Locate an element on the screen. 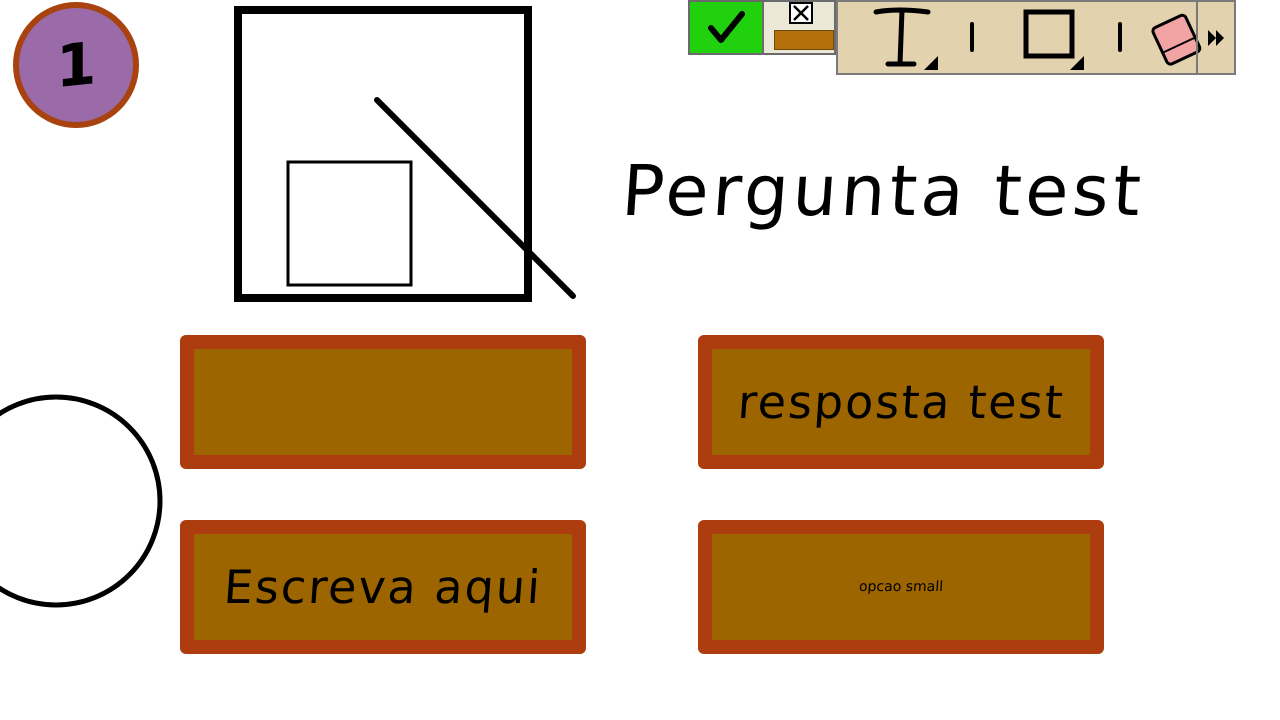 The width and height of the screenshot is (1280, 720). answer-option-3-text: Escreva aqui is located at coordinates (383, 587).